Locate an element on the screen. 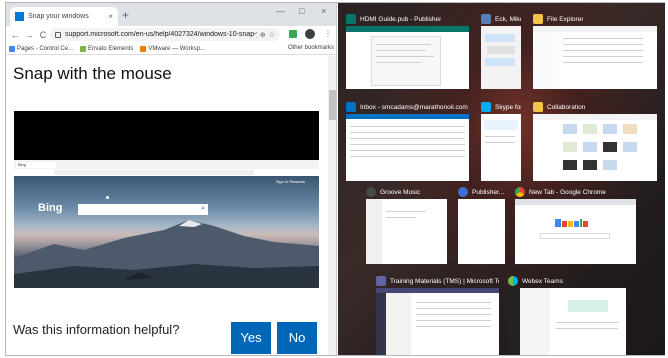 The height and width of the screenshot is (358, 668). video-inner-tab: Bing is located at coordinates (36, 165).